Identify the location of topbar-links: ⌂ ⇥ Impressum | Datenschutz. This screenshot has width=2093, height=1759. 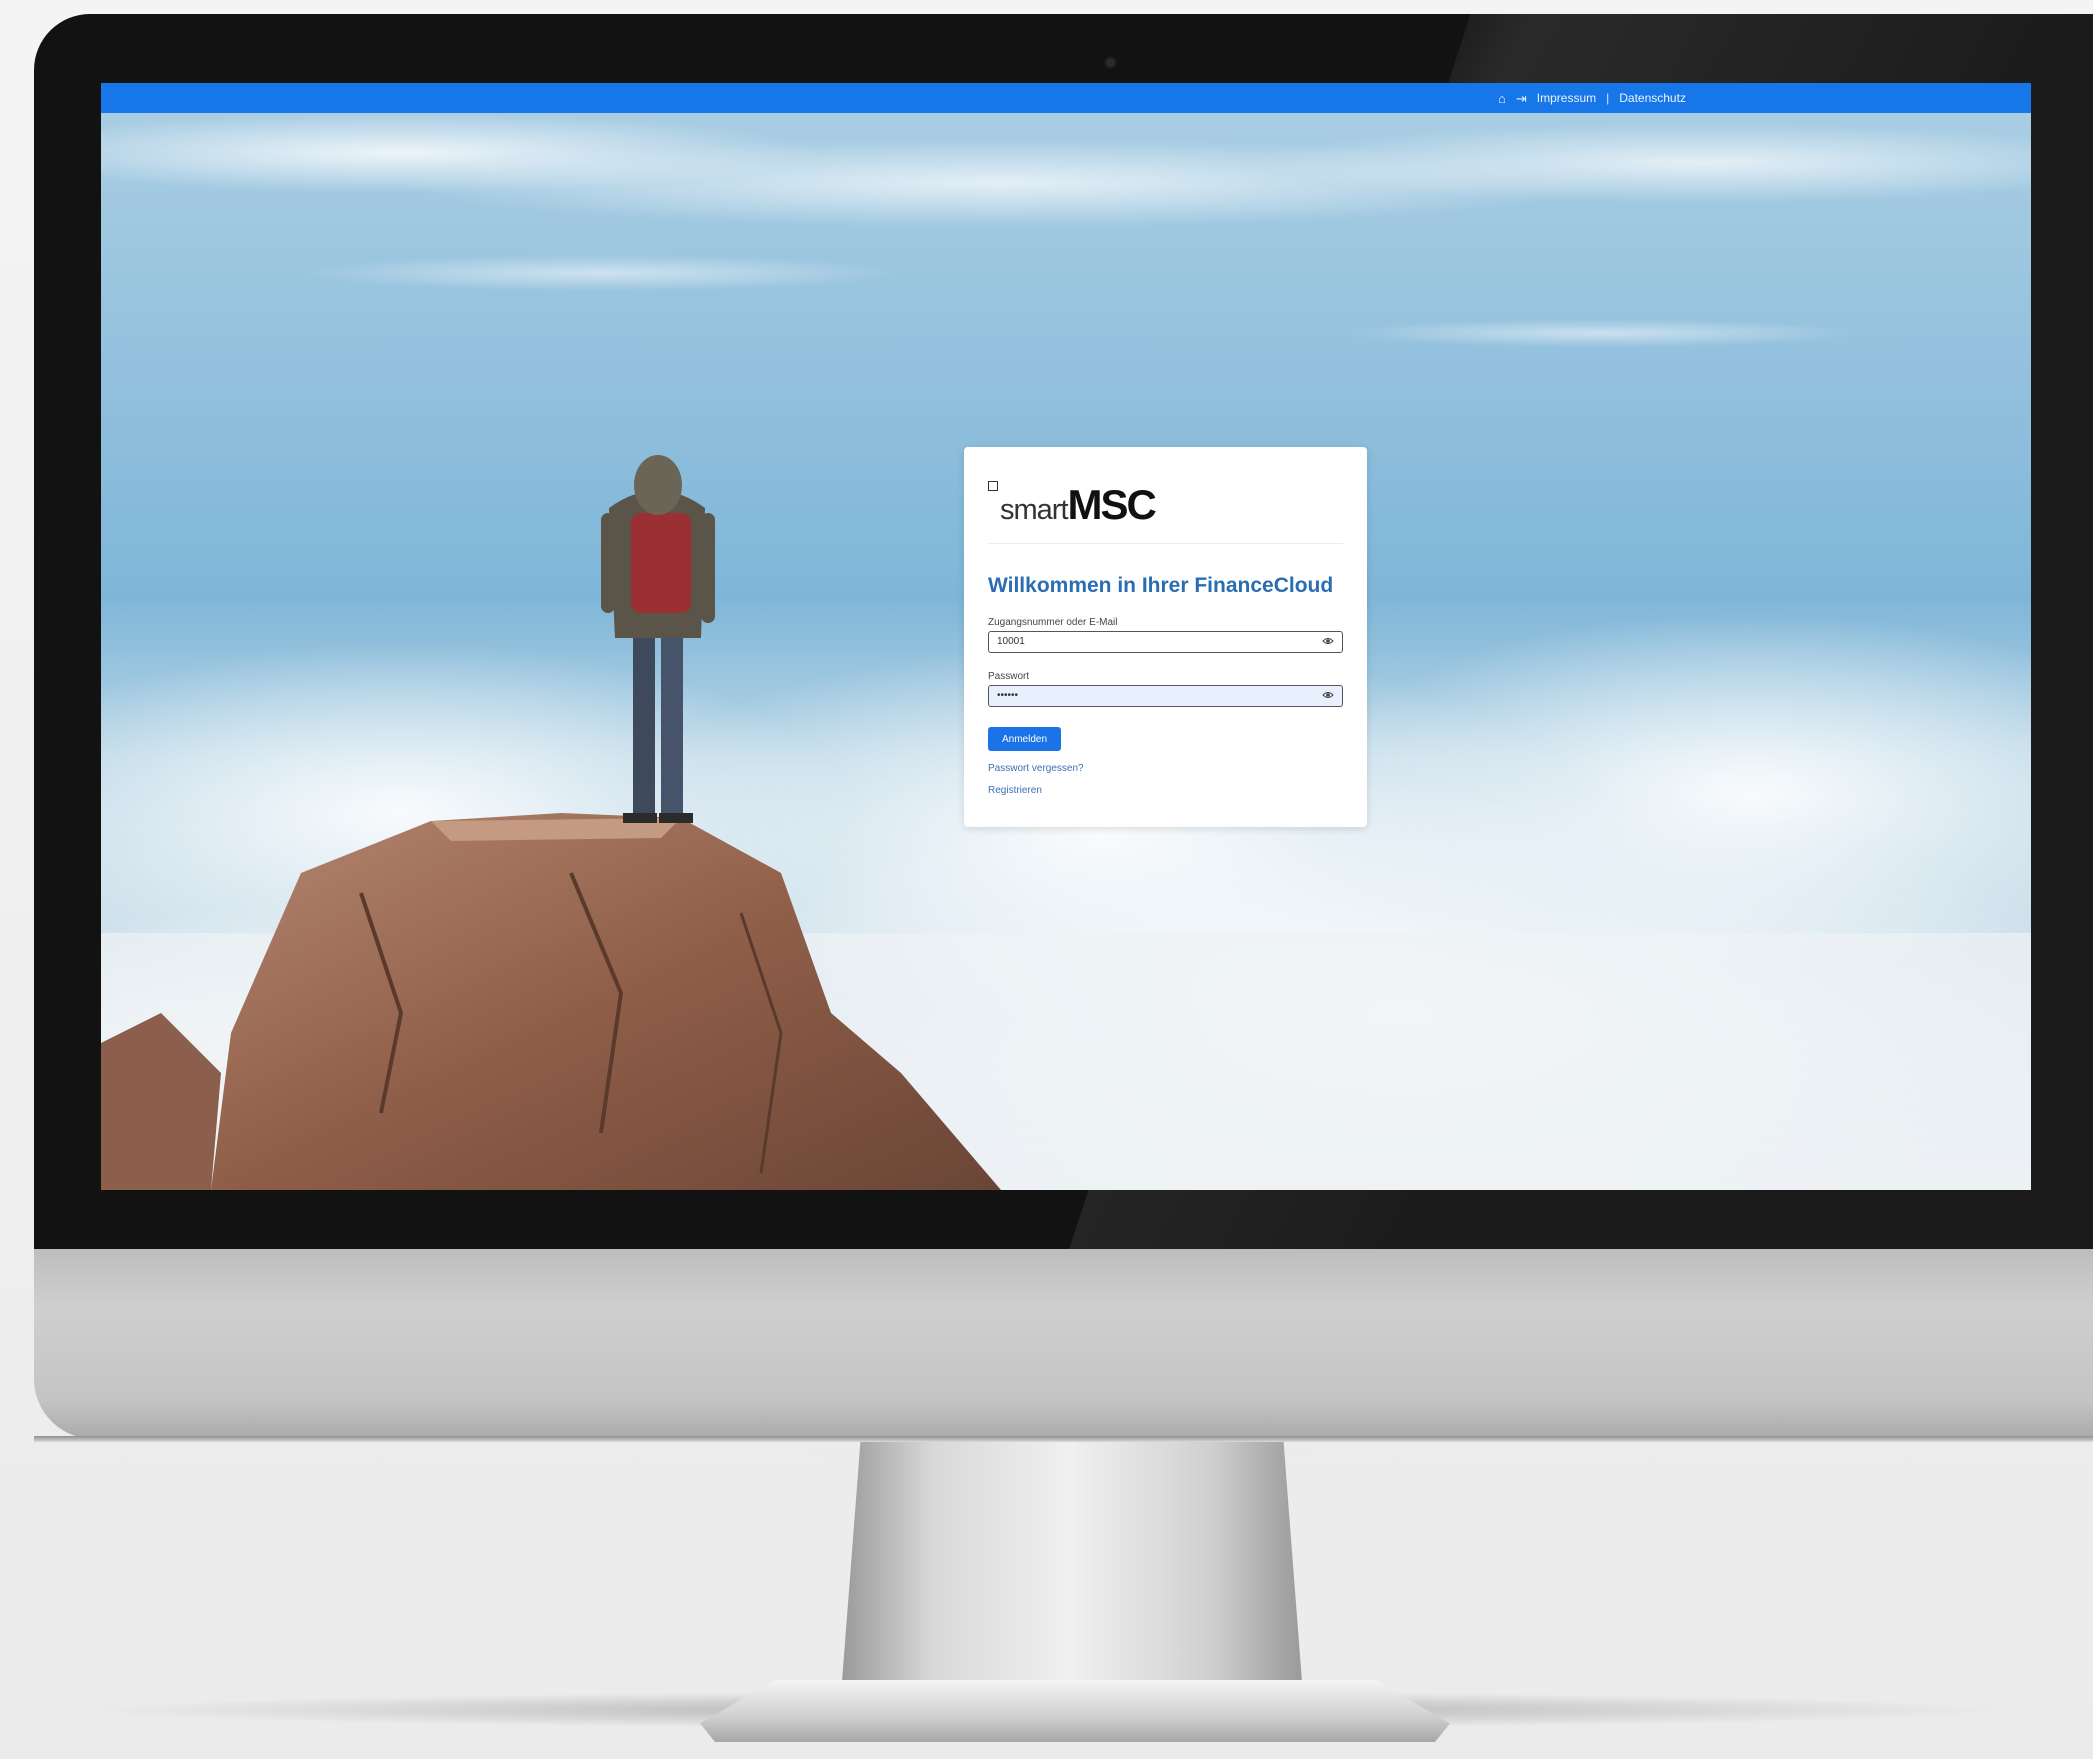
(1592, 98).